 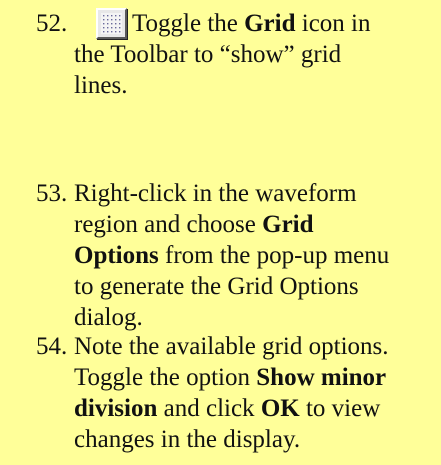 I want to click on text-line: Toggle the option Show minor, so click(x=254, y=377).